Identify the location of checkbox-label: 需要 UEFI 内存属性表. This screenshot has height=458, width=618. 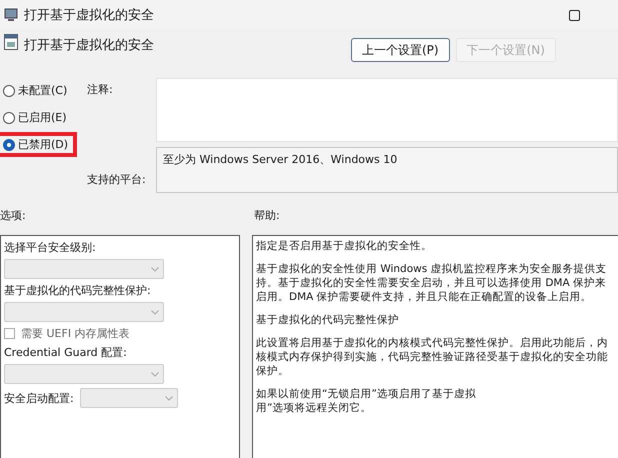
(75, 333).